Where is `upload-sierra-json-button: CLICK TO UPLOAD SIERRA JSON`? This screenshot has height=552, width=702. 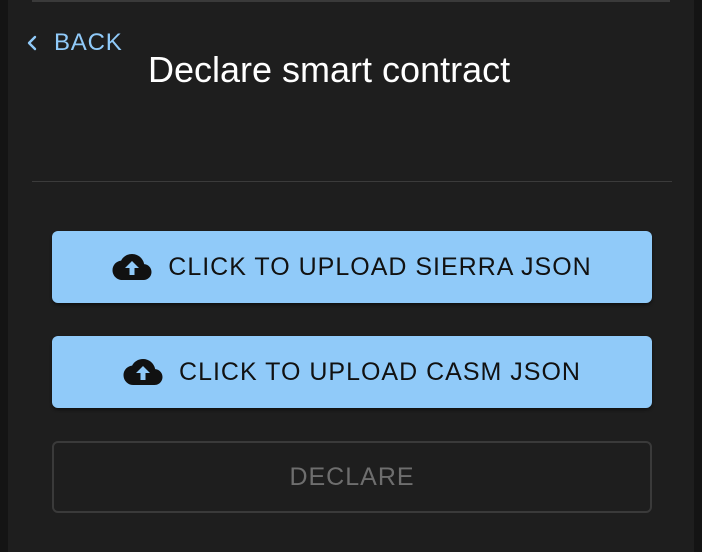
upload-sierra-json-button: CLICK TO UPLOAD SIERRA JSON is located at coordinates (352, 267).